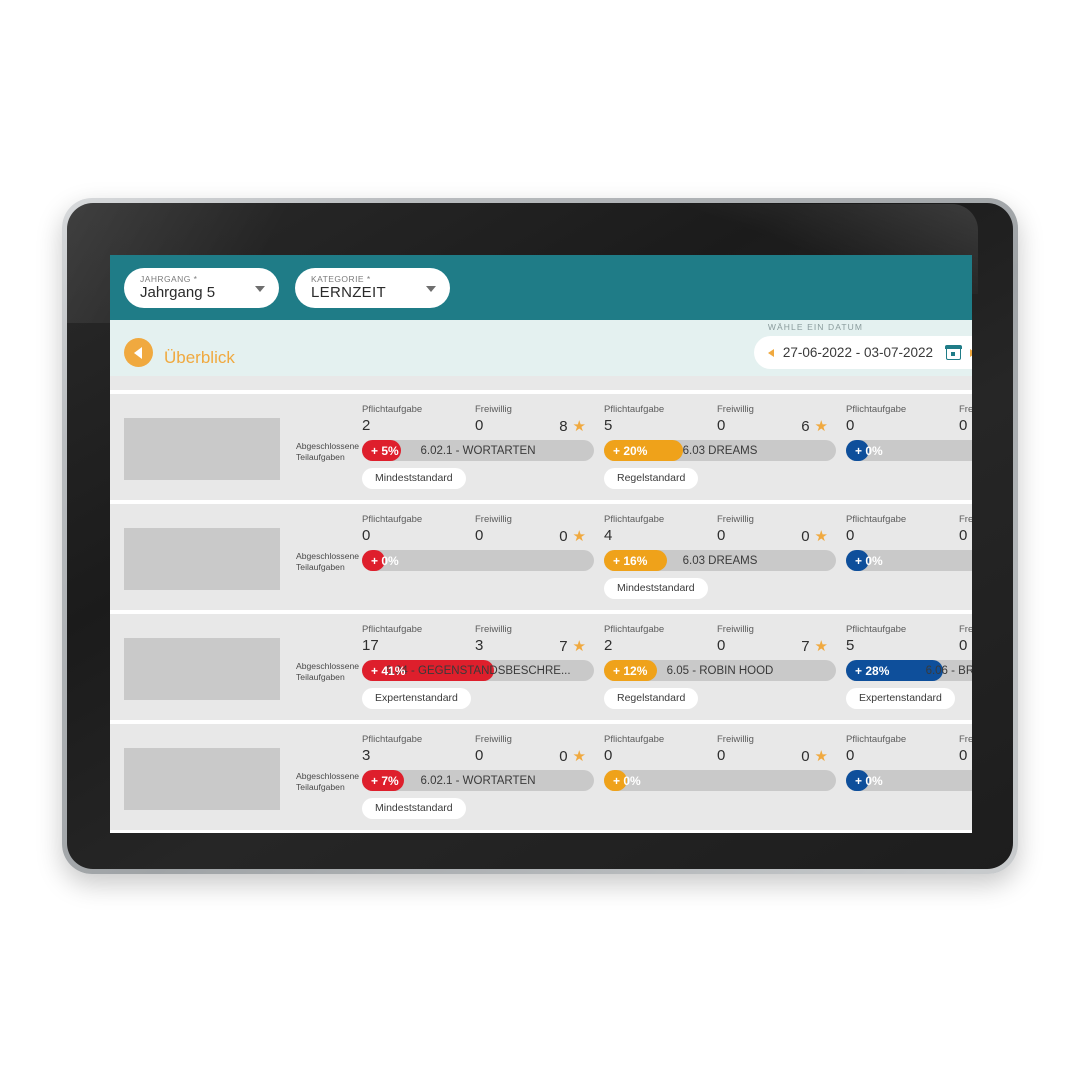 The width and height of the screenshot is (1080, 1080). What do you see at coordinates (971, 352) in the screenshot?
I see `arrow-right-icon` at bounding box center [971, 352].